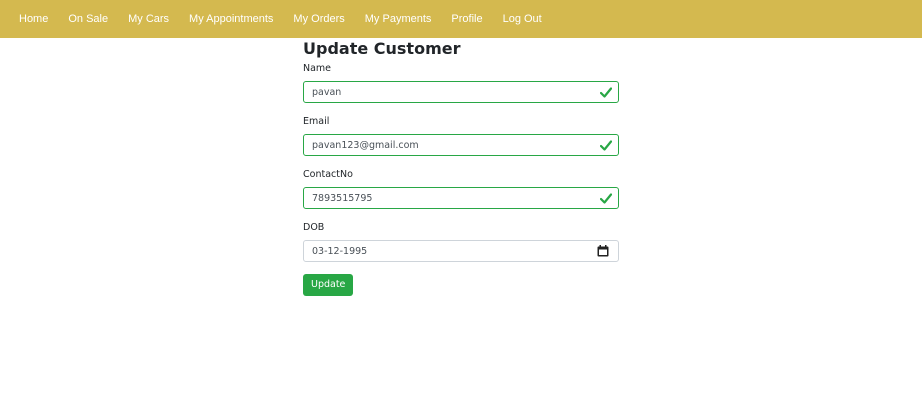 The image size is (922, 401). Describe the element at coordinates (522, 19) in the screenshot. I see `nav-log-out: Log Out` at that location.